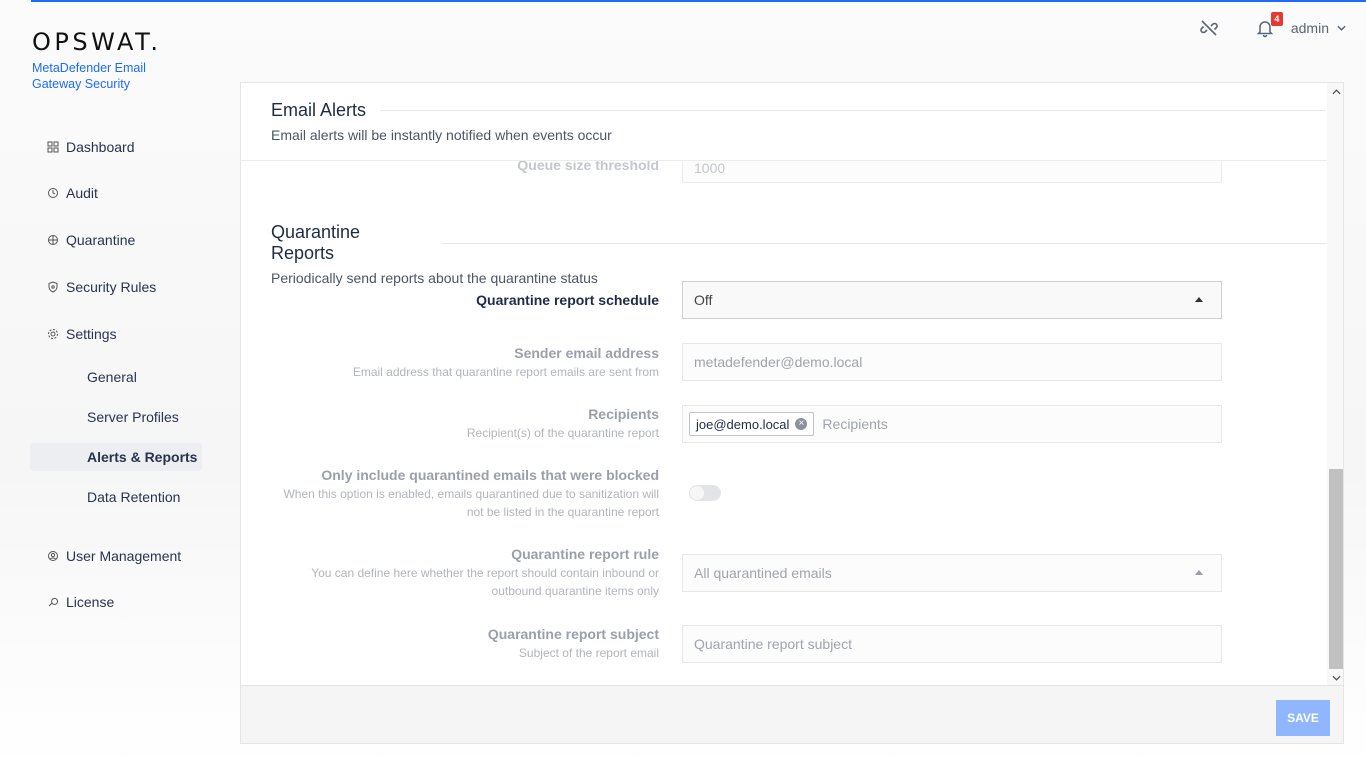 Image resolution: width=1366 pixels, height=768 pixels. I want to click on sidebar-item-alerts-reports: Alerts & Reports, so click(116, 457).